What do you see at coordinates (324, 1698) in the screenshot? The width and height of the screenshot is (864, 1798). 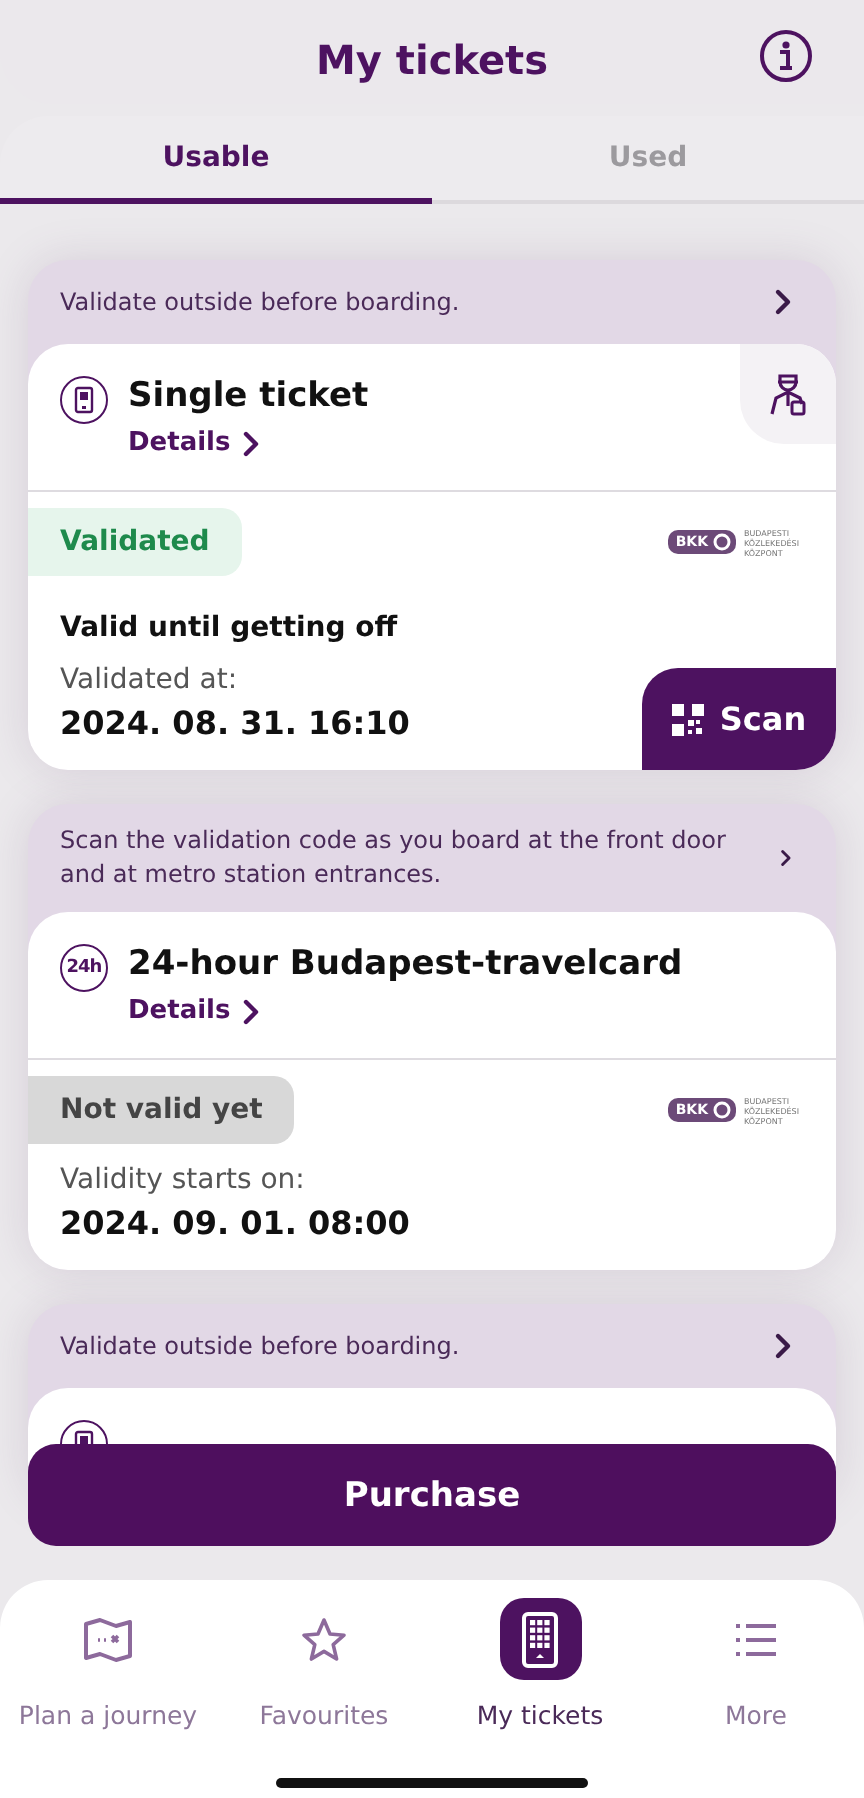 I see `nav-item: Favourites` at bounding box center [324, 1698].